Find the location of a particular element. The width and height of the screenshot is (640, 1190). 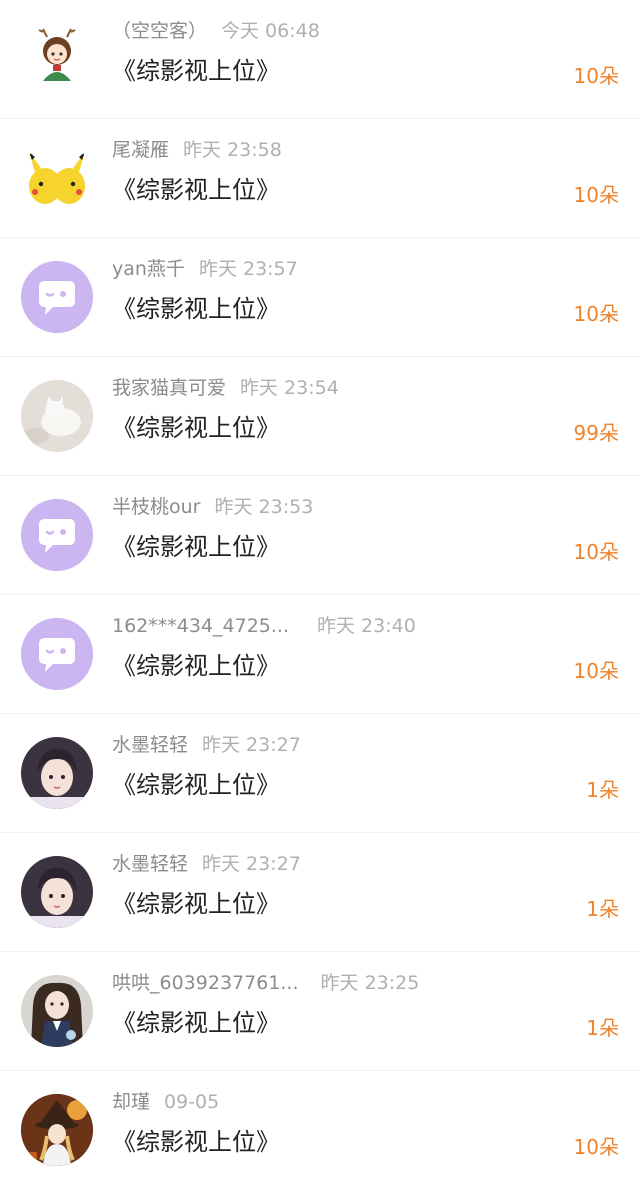

user-name: （空空客） is located at coordinates (159, 31).